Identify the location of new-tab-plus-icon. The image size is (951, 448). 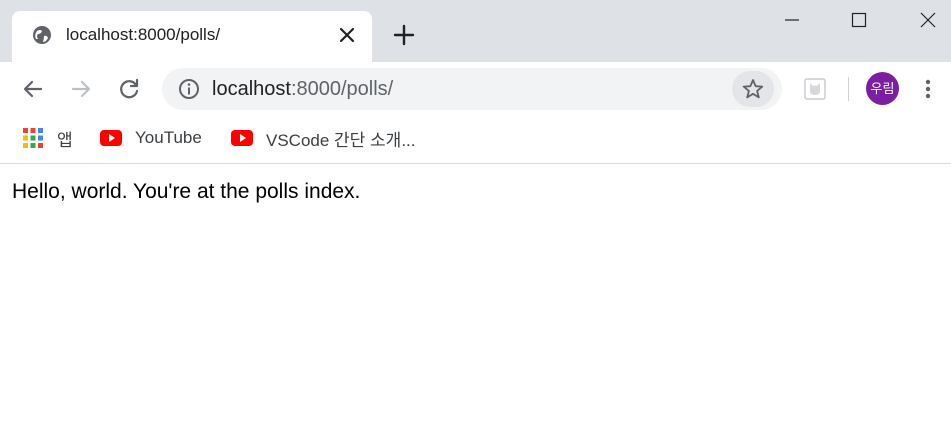
(404, 35).